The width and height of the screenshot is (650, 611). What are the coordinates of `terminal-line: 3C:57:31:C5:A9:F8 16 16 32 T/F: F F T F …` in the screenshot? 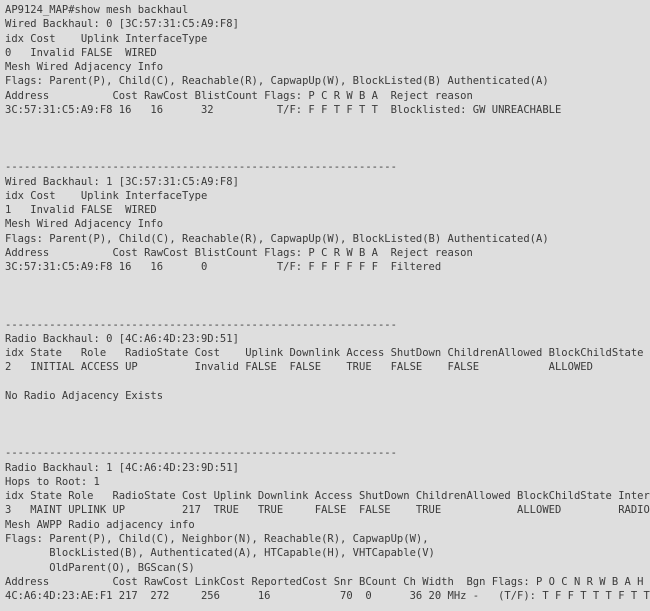 It's located at (283, 110).